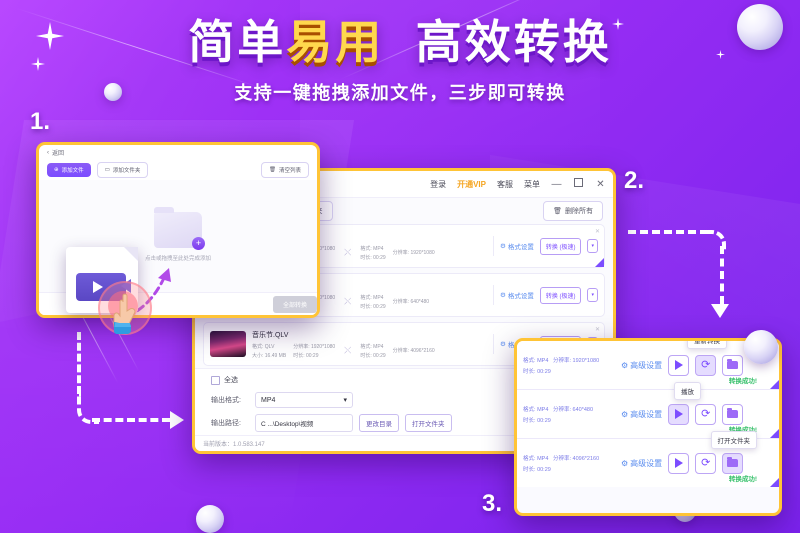 This screenshot has width=800, height=533. I want to click on play-icon, so click(678, 365).